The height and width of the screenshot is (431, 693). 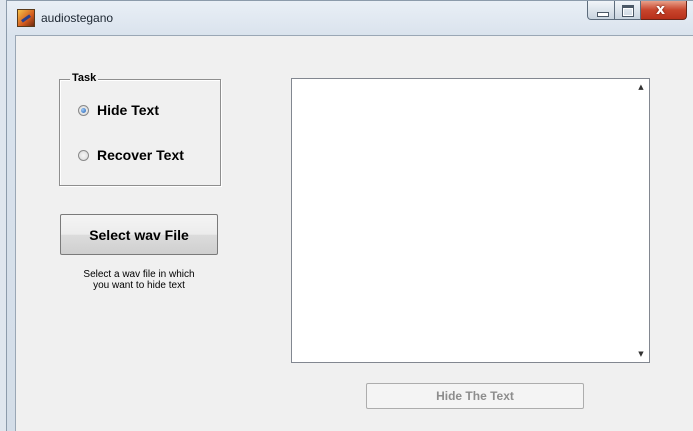 What do you see at coordinates (139, 274) in the screenshot?
I see `hint-line-1: Select a wav file in which` at bounding box center [139, 274].